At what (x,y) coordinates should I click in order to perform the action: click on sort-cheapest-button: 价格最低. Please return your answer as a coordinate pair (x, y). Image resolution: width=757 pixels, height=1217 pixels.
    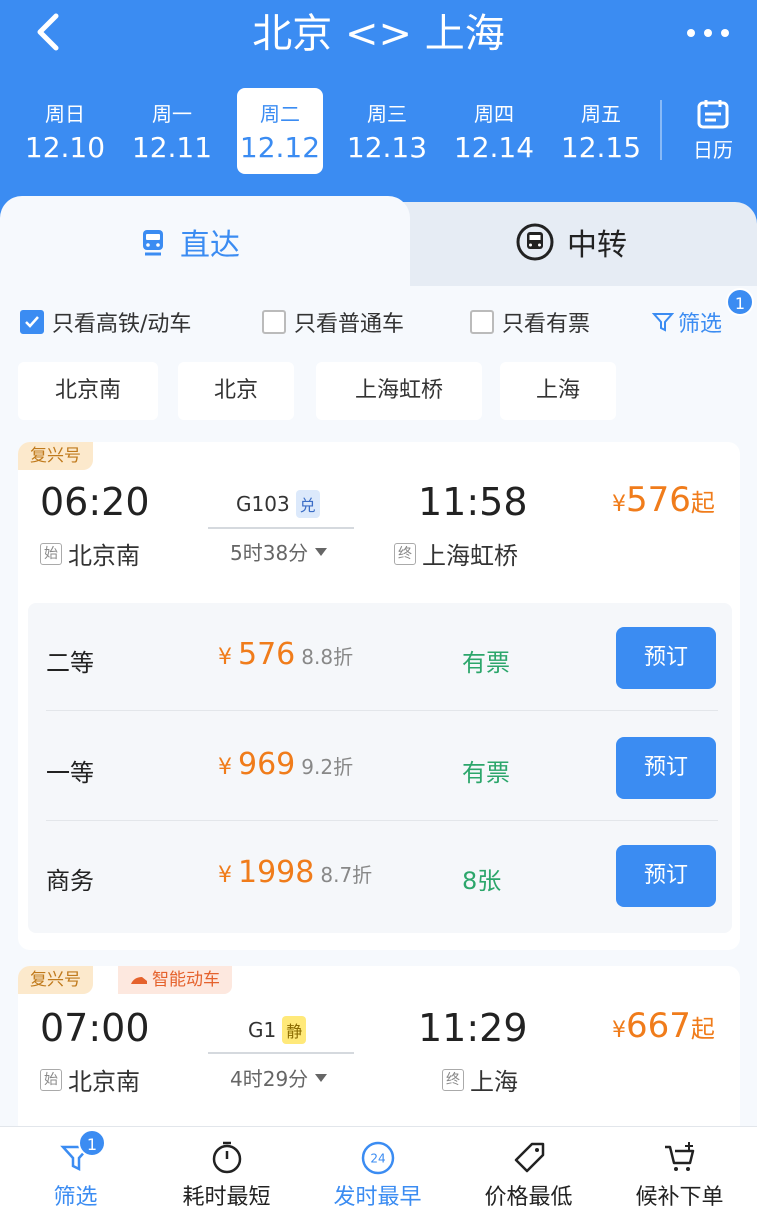
    Looking at the image, I should click on (528, 1172).